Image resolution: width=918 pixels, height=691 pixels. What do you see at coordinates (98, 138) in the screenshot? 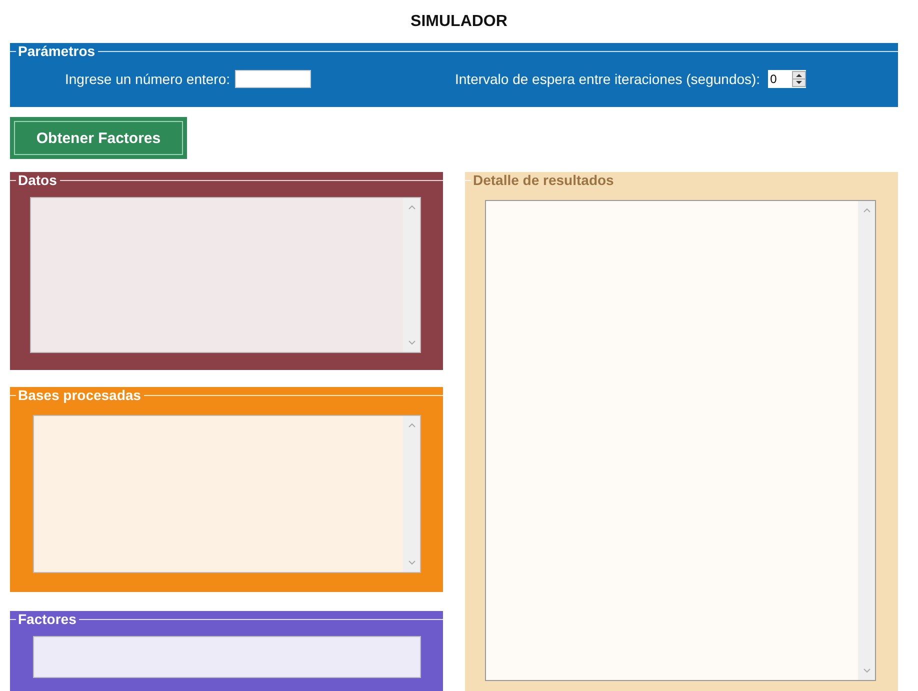
I see `get-factors-button: Obtener Factores` at bounding box center [98, 138].